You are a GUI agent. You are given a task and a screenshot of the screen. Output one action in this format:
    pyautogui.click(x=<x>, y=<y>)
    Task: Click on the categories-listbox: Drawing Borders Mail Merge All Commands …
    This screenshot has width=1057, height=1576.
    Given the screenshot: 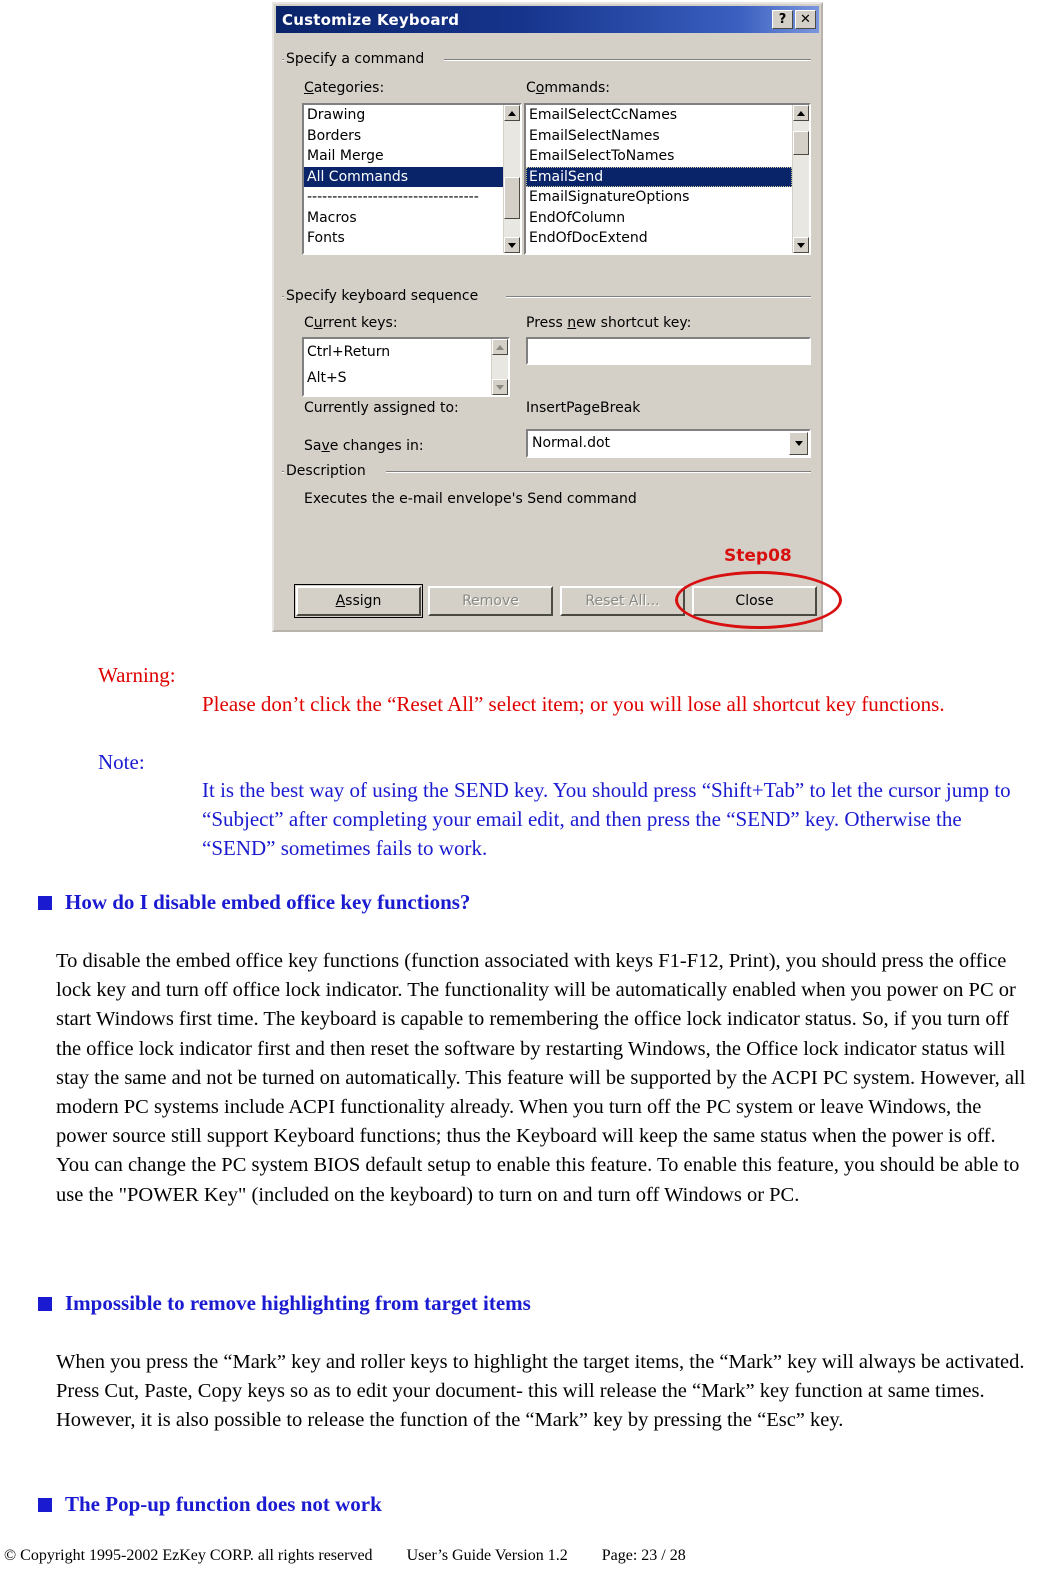 What is the action you would take?
    pyautogui.click(x=412, y=179)
    